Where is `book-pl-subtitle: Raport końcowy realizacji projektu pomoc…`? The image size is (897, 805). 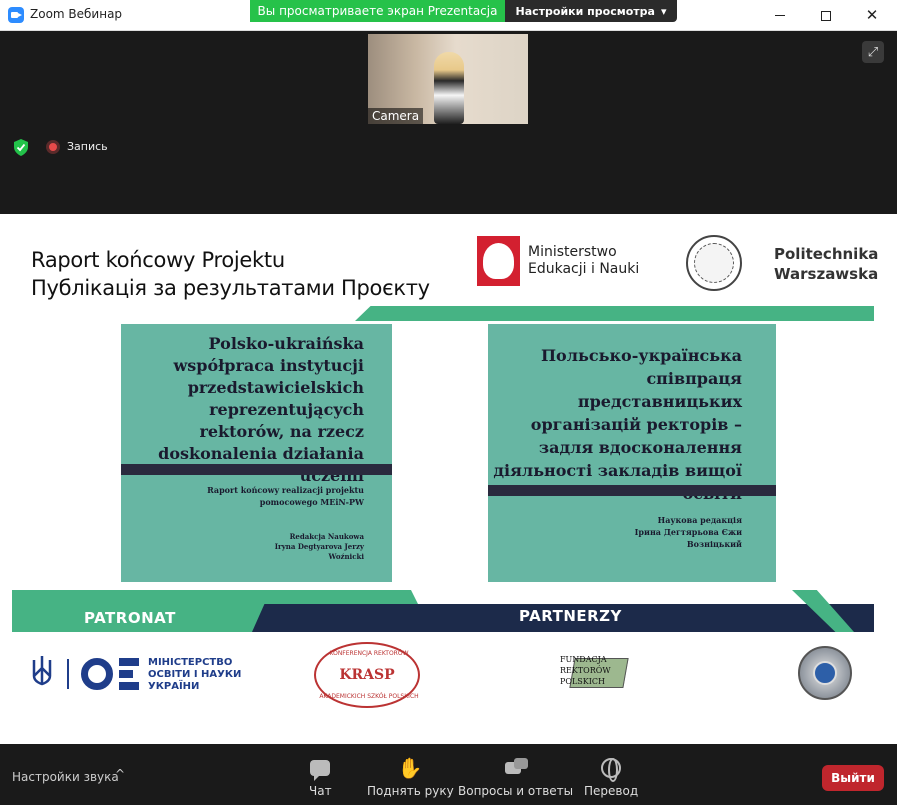
book-pl-subtitle: Raport końcowy realizacji projektu pomoc… is located at coordinates (285, 496).